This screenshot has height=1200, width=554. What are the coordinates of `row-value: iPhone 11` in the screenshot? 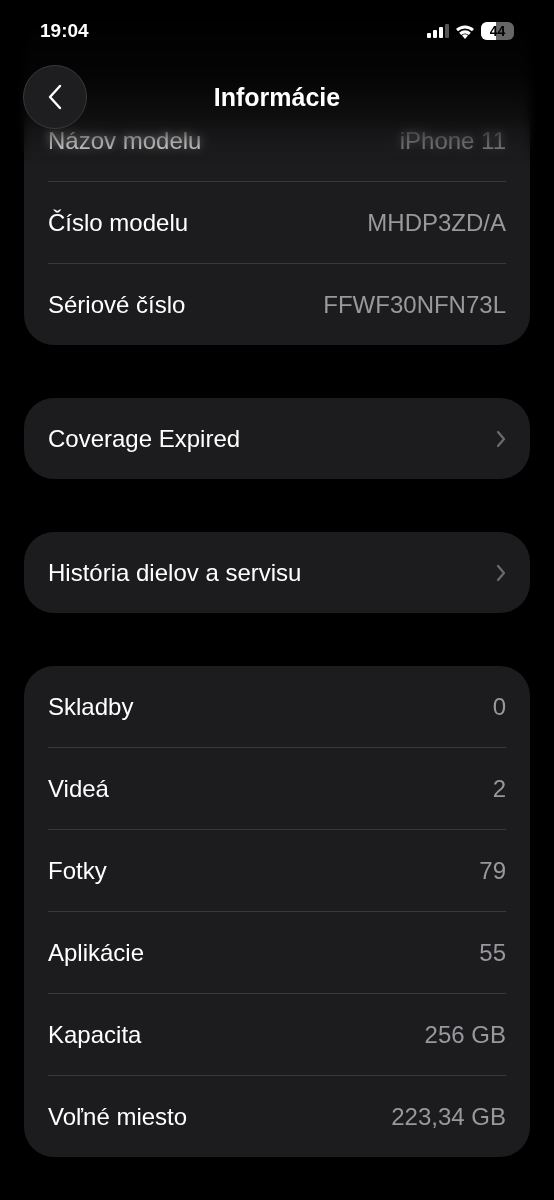 It's located at (452, 140).